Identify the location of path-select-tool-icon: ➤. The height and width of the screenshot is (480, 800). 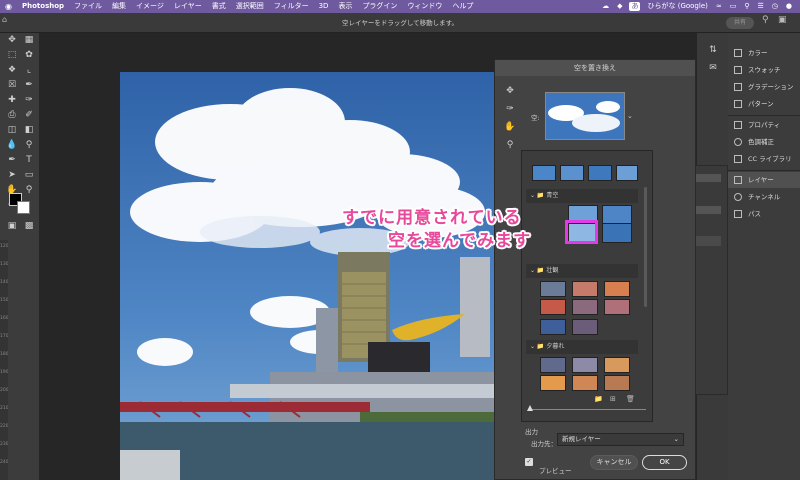
(12, 175).